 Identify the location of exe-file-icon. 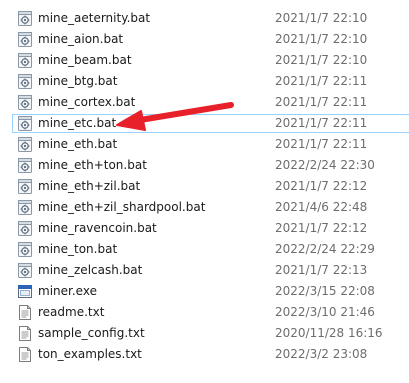
(25, 291).